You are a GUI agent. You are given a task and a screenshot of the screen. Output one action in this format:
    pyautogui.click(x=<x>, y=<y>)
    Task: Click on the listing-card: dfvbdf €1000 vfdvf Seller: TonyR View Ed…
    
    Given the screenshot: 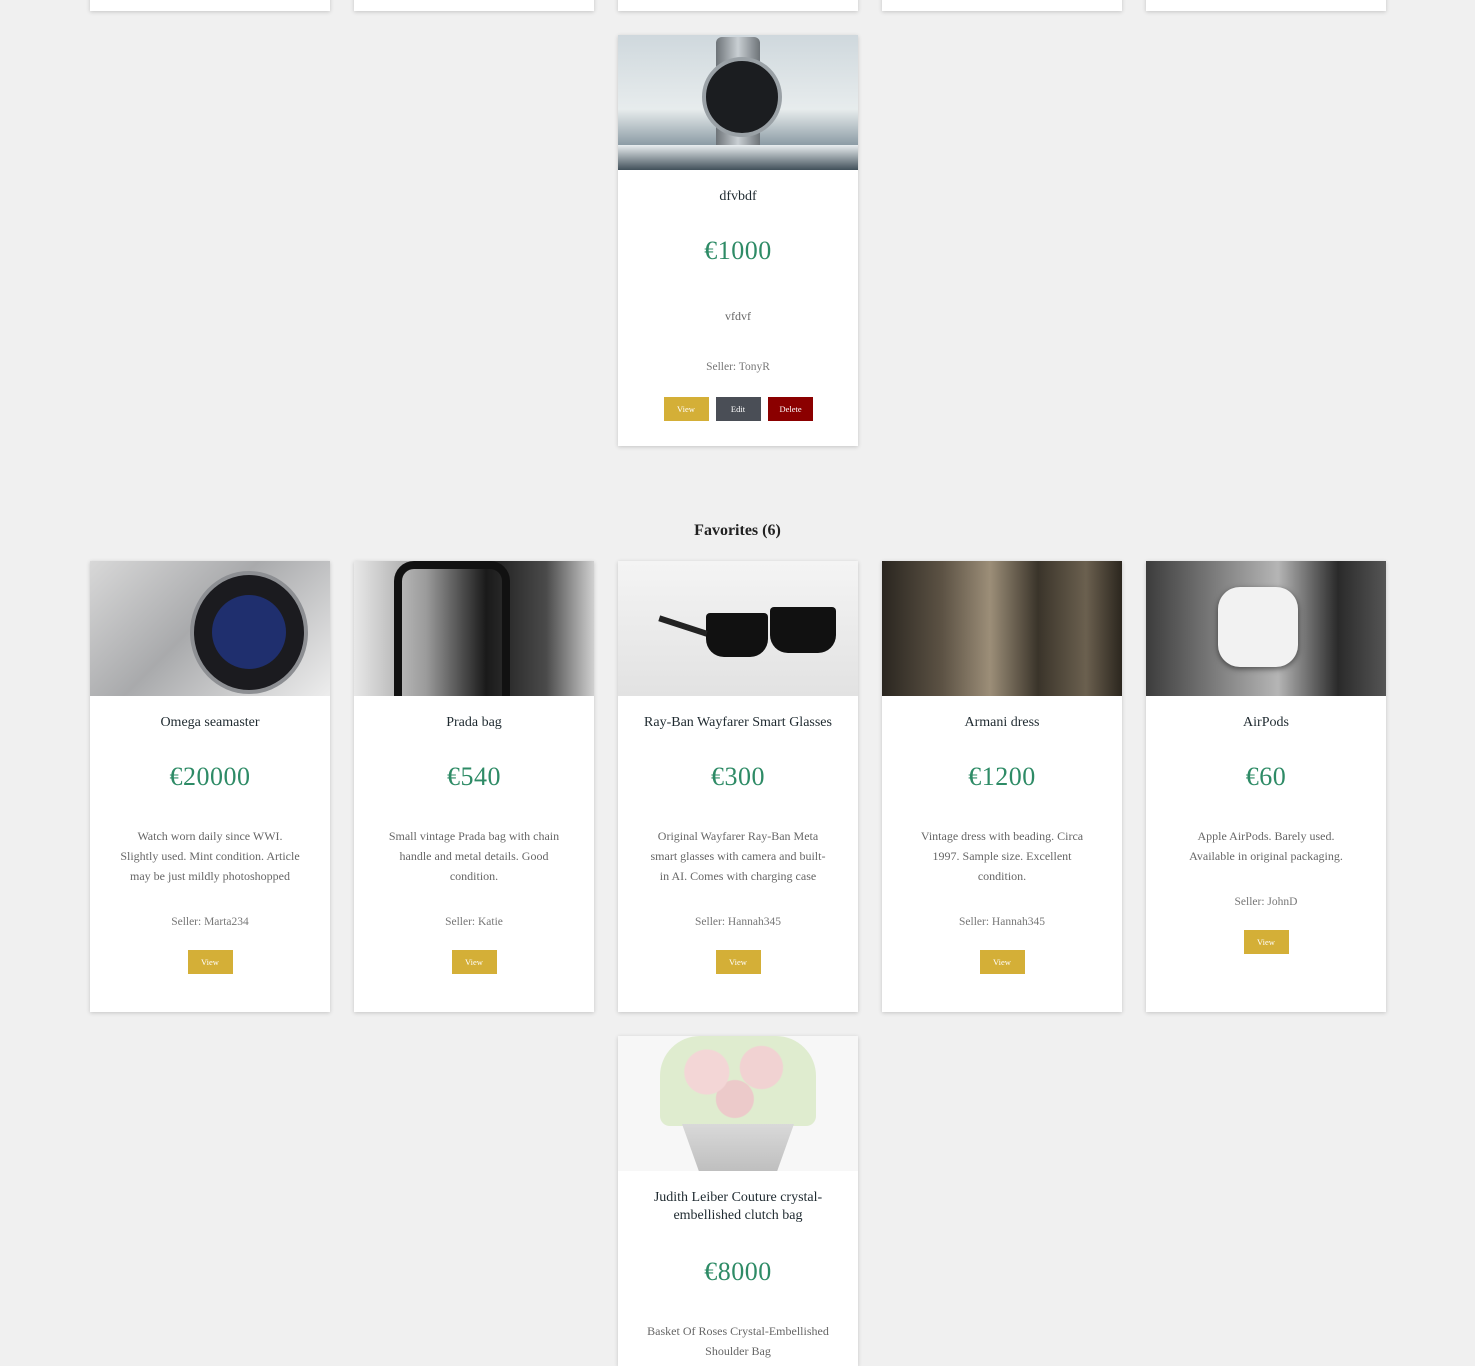 What is the action you would take?
    pyautogui.click(x=738, y=240)
    